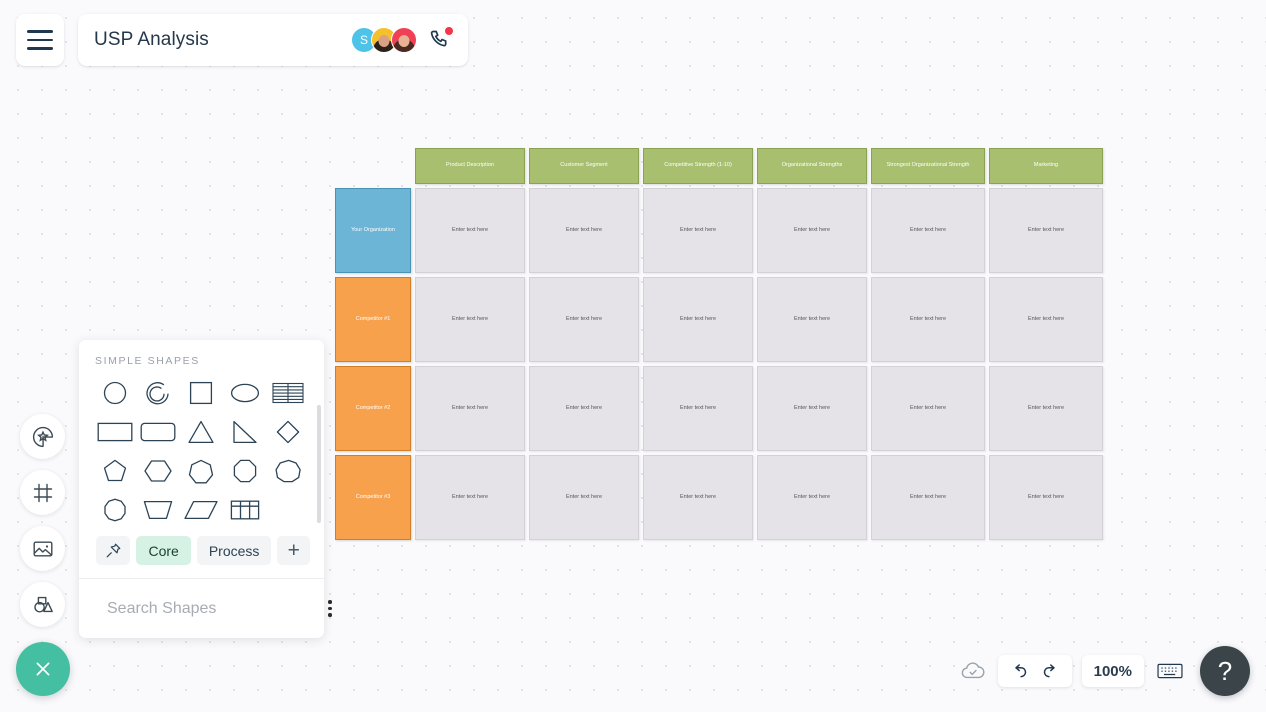  Describe the element at coordinates (1225, 671) in the screenshot. I see `help-button: ?` at that location.